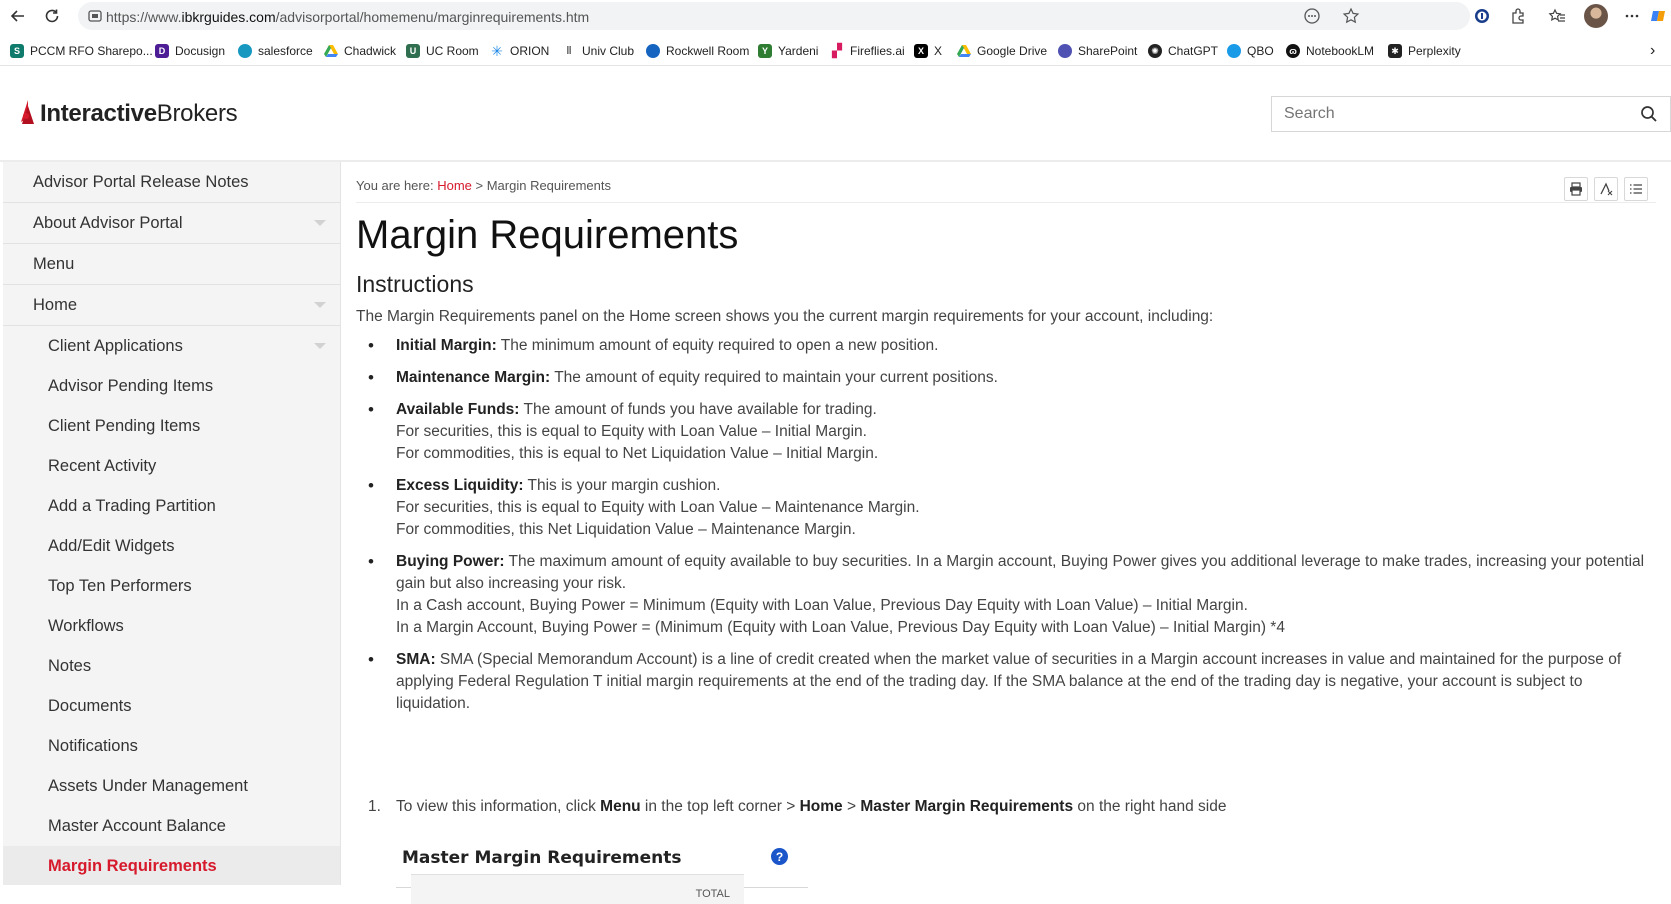  Describe the element at coordinates (171, 426) in the screenshot. I see `sidebar-item-client-pending: Client Pending Items` at that location.